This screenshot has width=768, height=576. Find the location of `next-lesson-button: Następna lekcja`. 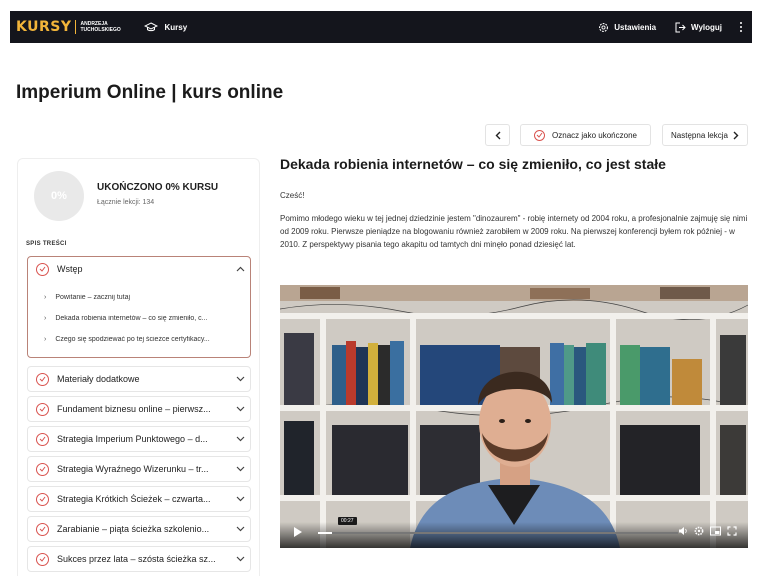

next-lesson-button: Następna lekcja is located at coordinates (705, 135).